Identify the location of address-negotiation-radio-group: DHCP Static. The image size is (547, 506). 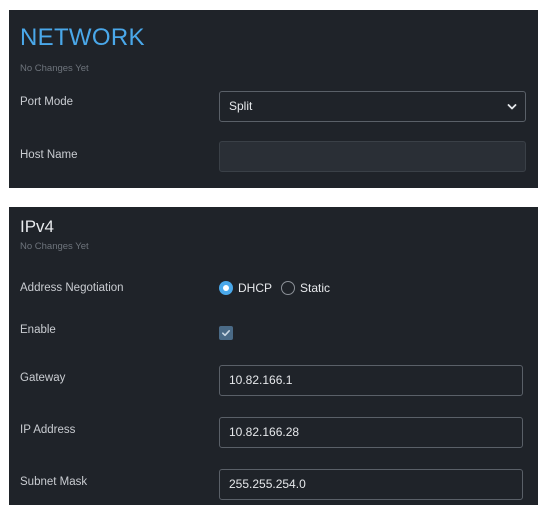
(279, 288).